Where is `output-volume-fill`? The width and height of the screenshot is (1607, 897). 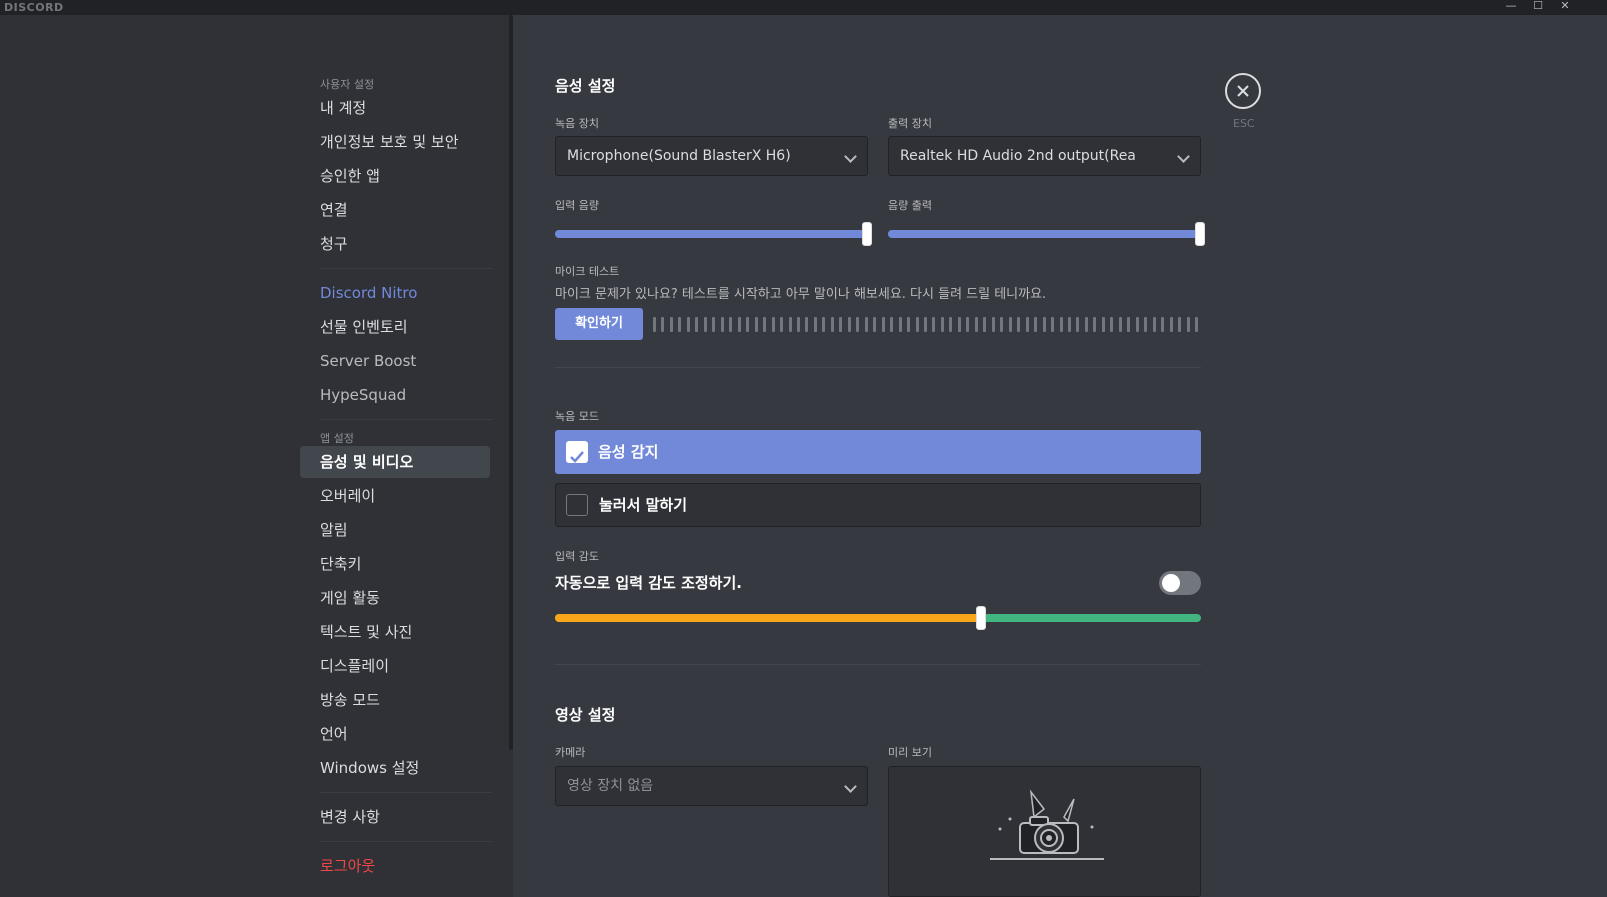
output-volume-fill is located at coordinates (1044, 234).